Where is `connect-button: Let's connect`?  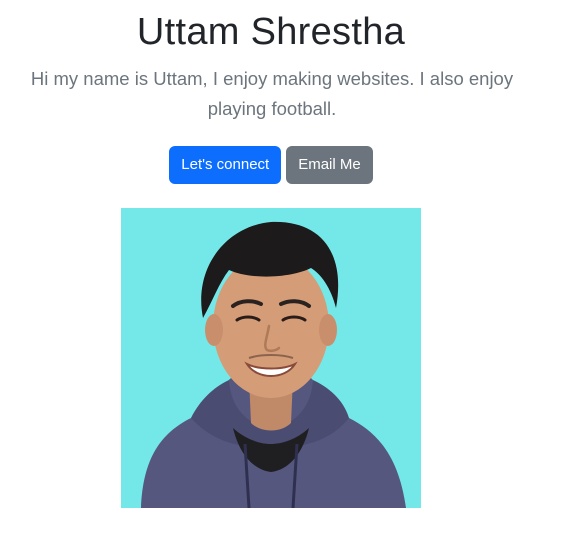 connect-button: Let's connect is located at coordinates (225, 165).